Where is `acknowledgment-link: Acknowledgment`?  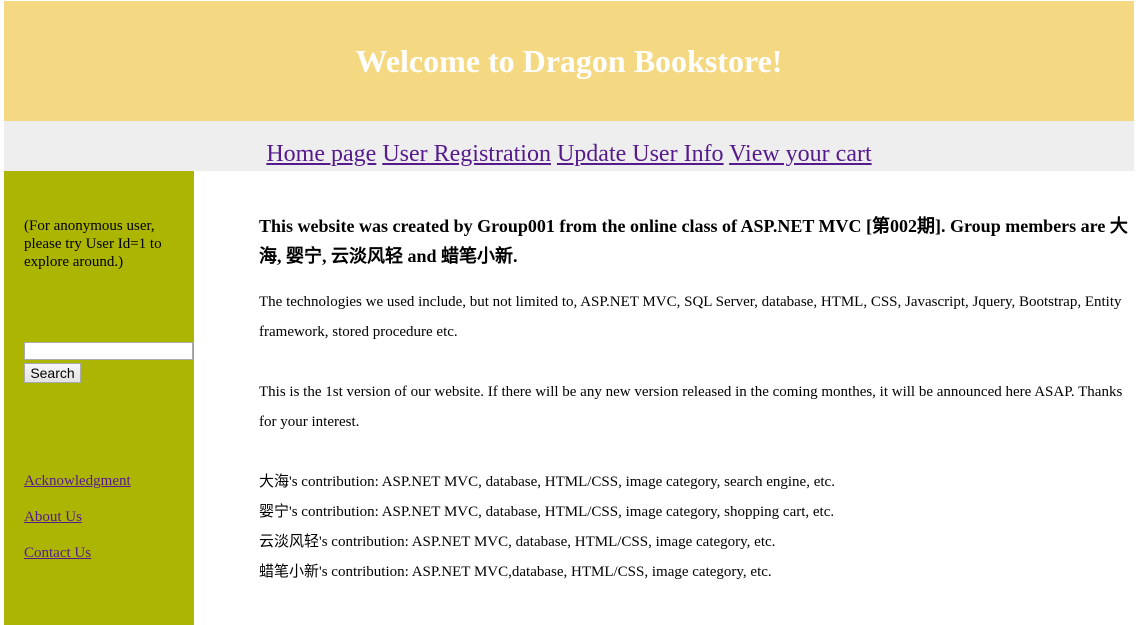 acknowledgment-link: Acknowledgment is located at coordinates (77, 481).